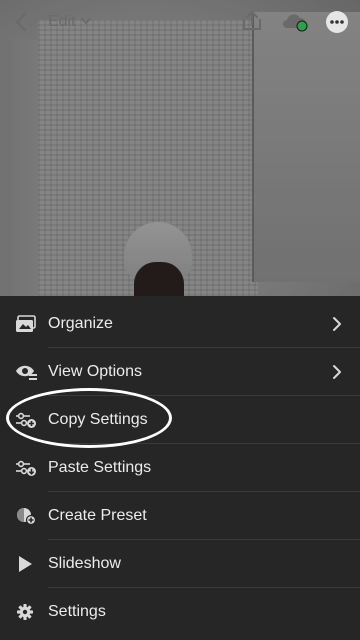 This screenshot has height=640, width=360. What do you see at coordinates (180, 516) in the screenshot?
I see `menu-item-create-preset: Create Preset` at bounding box center [180, 516].